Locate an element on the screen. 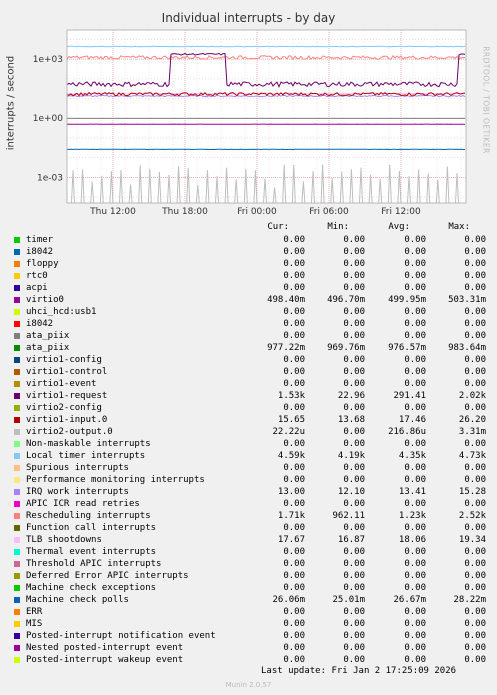 The height and width of the screenshot is (695, 497). legend-value-min: 25.01m is located at coordinates (348, 600).